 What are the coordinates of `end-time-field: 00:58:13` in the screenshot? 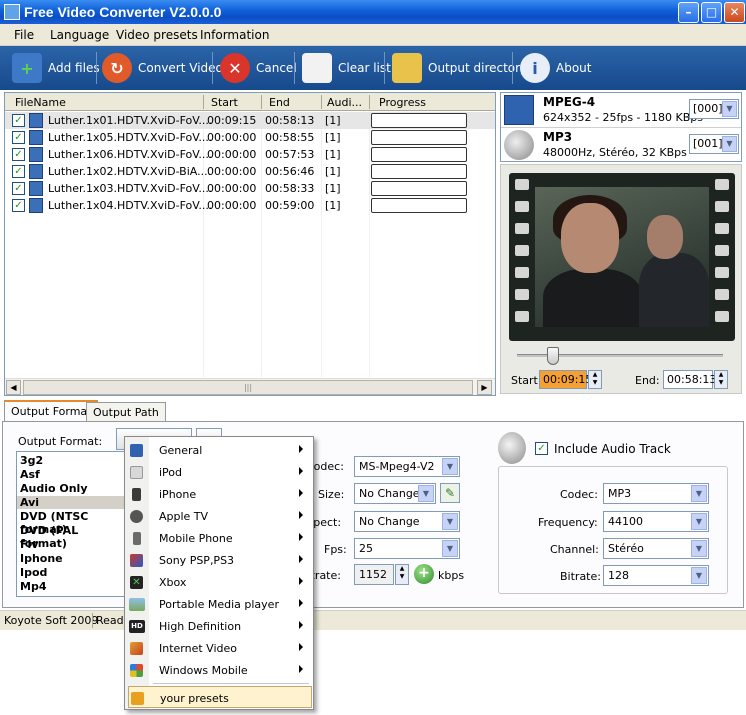 It's located at (689, 379).